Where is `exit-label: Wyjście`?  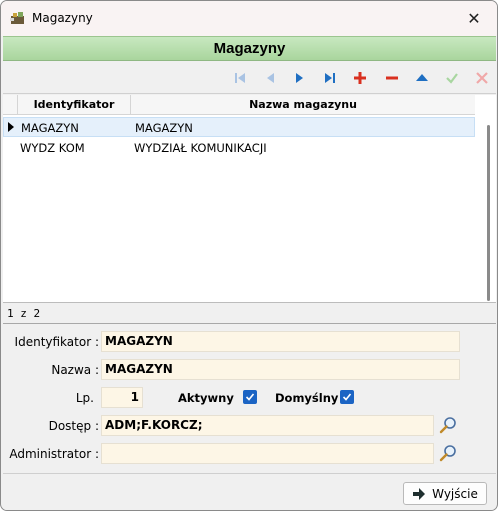
exit-label: Wyjście is located at coordinates (455, 493).